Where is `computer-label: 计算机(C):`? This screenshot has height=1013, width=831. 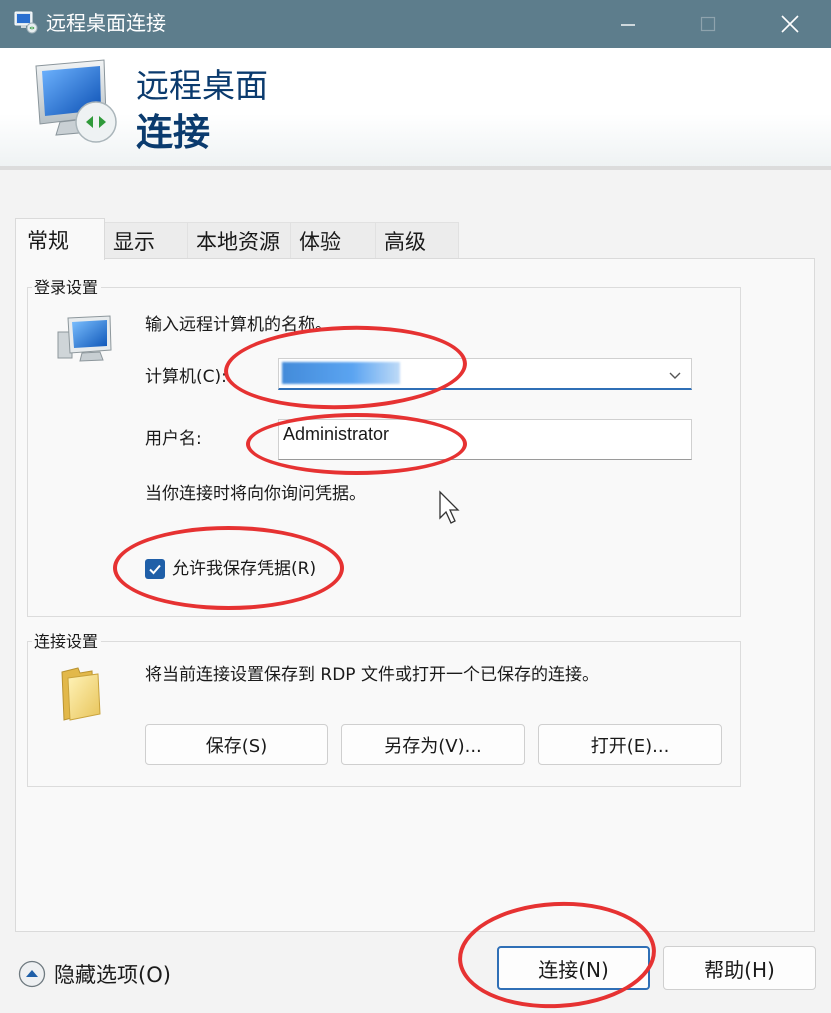 computer-label: 计算机(C): is located at coordinates (186, 377).